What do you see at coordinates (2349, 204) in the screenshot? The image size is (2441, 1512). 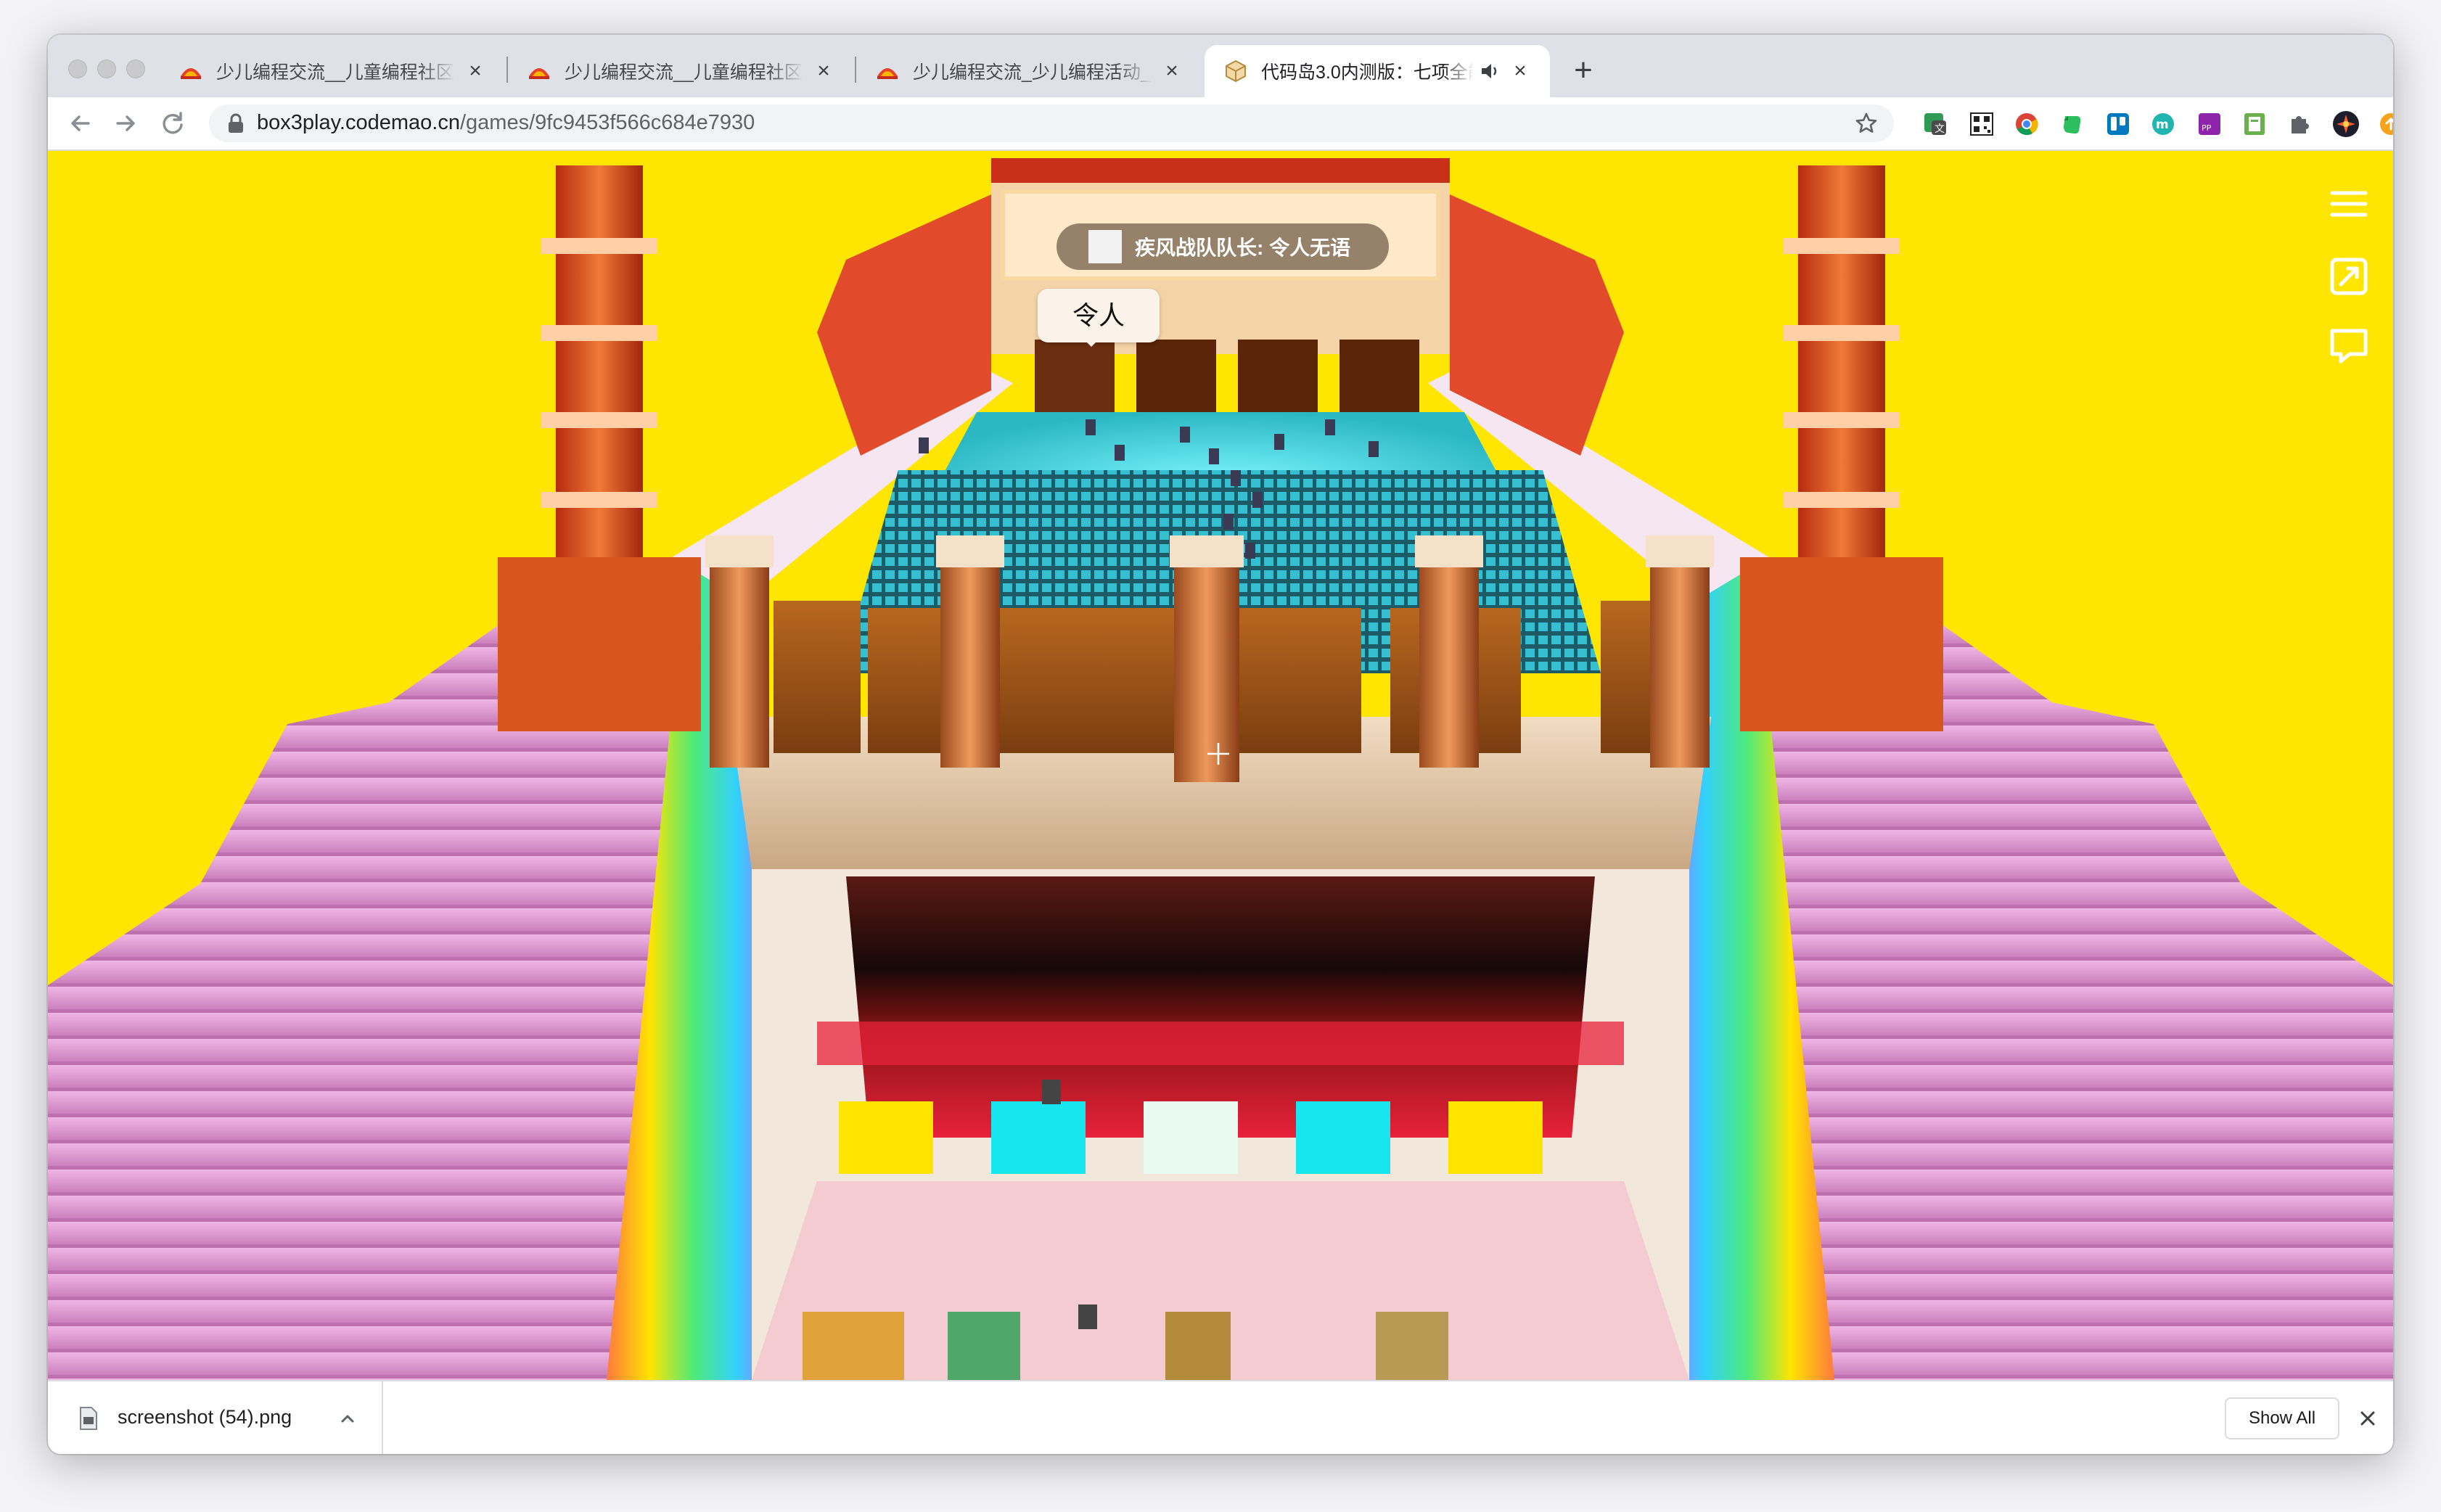 I see `menu-icon` at bounding box center [2349, 204].